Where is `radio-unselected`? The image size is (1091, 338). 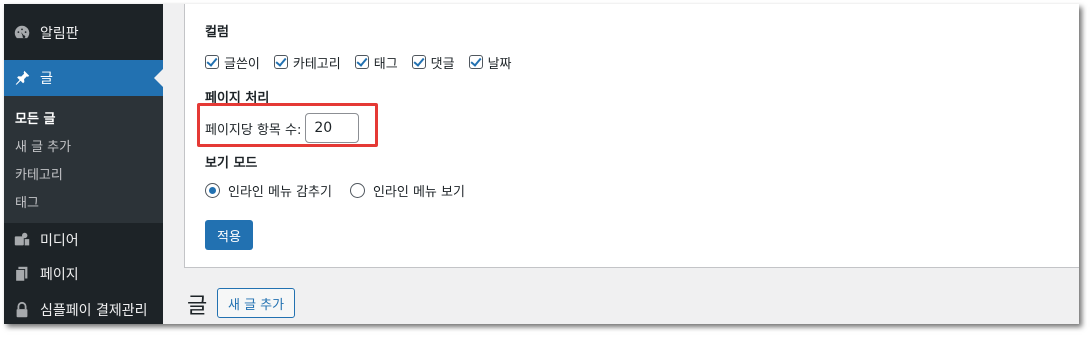
radio-unselected is located at coordinates (357, 190).